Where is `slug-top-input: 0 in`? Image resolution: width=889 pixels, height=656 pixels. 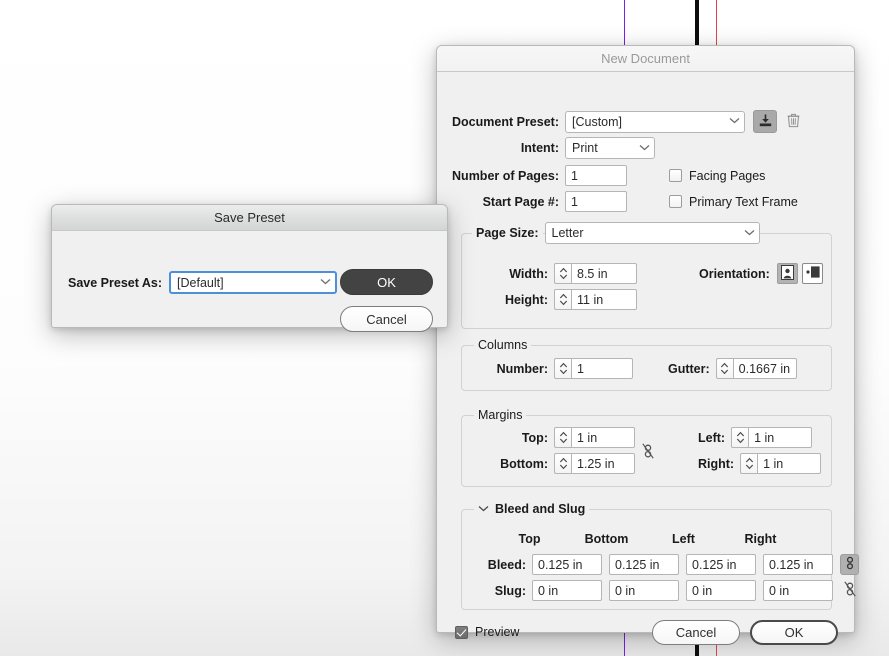
slug-top-input: 0 in is located at coordinates (567, 590).